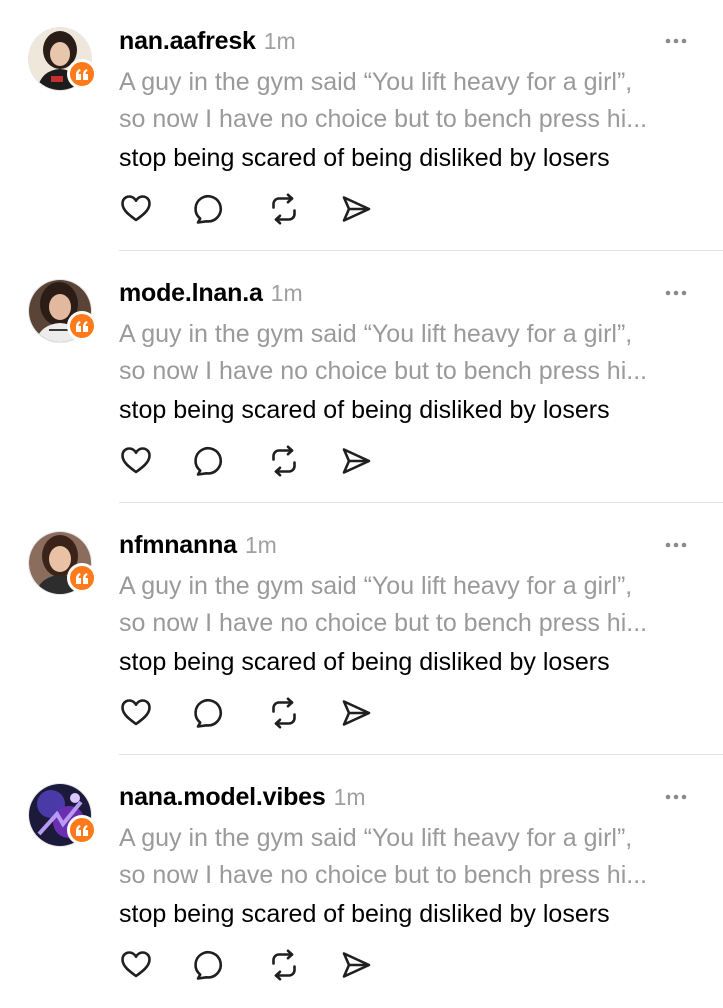 This screenshot has height=1008, width=723. I want to click on post-header: nfmnanna 1m, so click(198, 546).